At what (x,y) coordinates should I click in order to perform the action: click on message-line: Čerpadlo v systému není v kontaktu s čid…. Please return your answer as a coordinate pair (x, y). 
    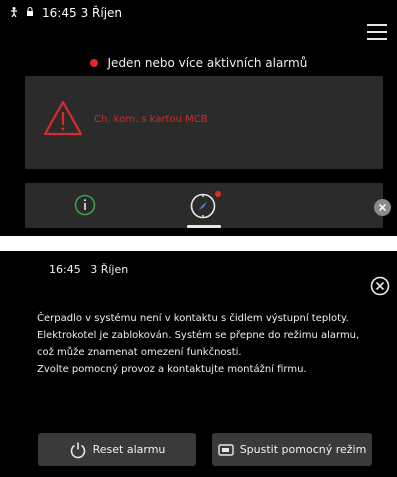
    Looking at the image, I should click on (193, 318).